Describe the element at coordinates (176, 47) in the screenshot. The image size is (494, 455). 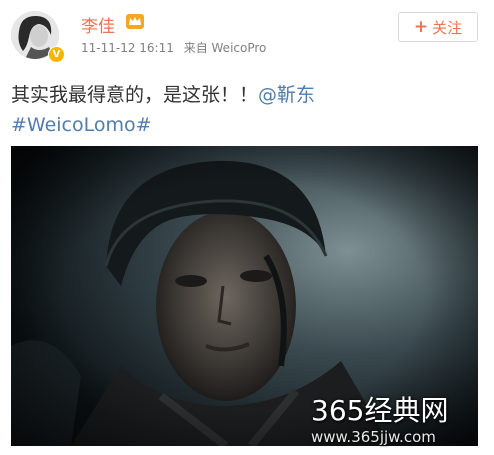
I see `post-meta: 11-11-12 16:11 来自 WeicoPro` at that location.